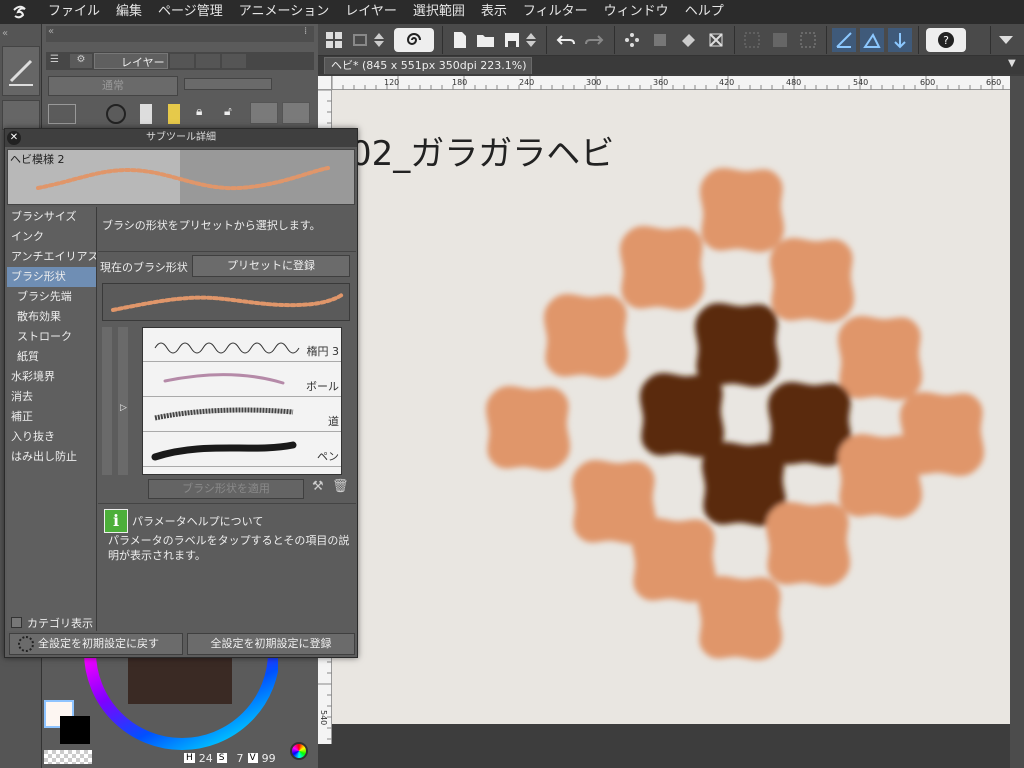 The width and height of the screenshot is (1024, 768). Describe the element at coordinates (146, 114) in the screenshot. I see `draft-icon` at that location.